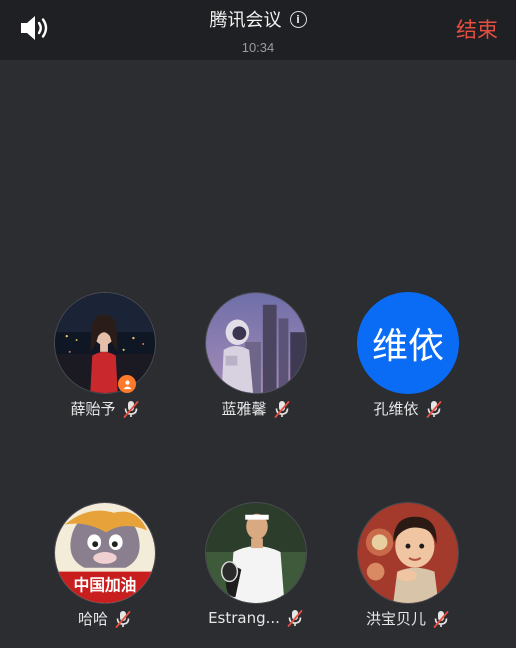 The image size is (516, 648). Describe the element at coordinates (396, 409) in the screenshot. I see `participant-name: 孔维依` at that location.